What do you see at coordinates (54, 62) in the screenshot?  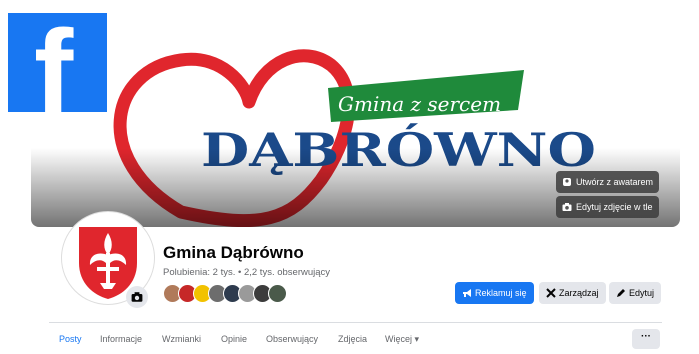 I see `facebook-logo-letter: f` at bounding box center [54, 62].